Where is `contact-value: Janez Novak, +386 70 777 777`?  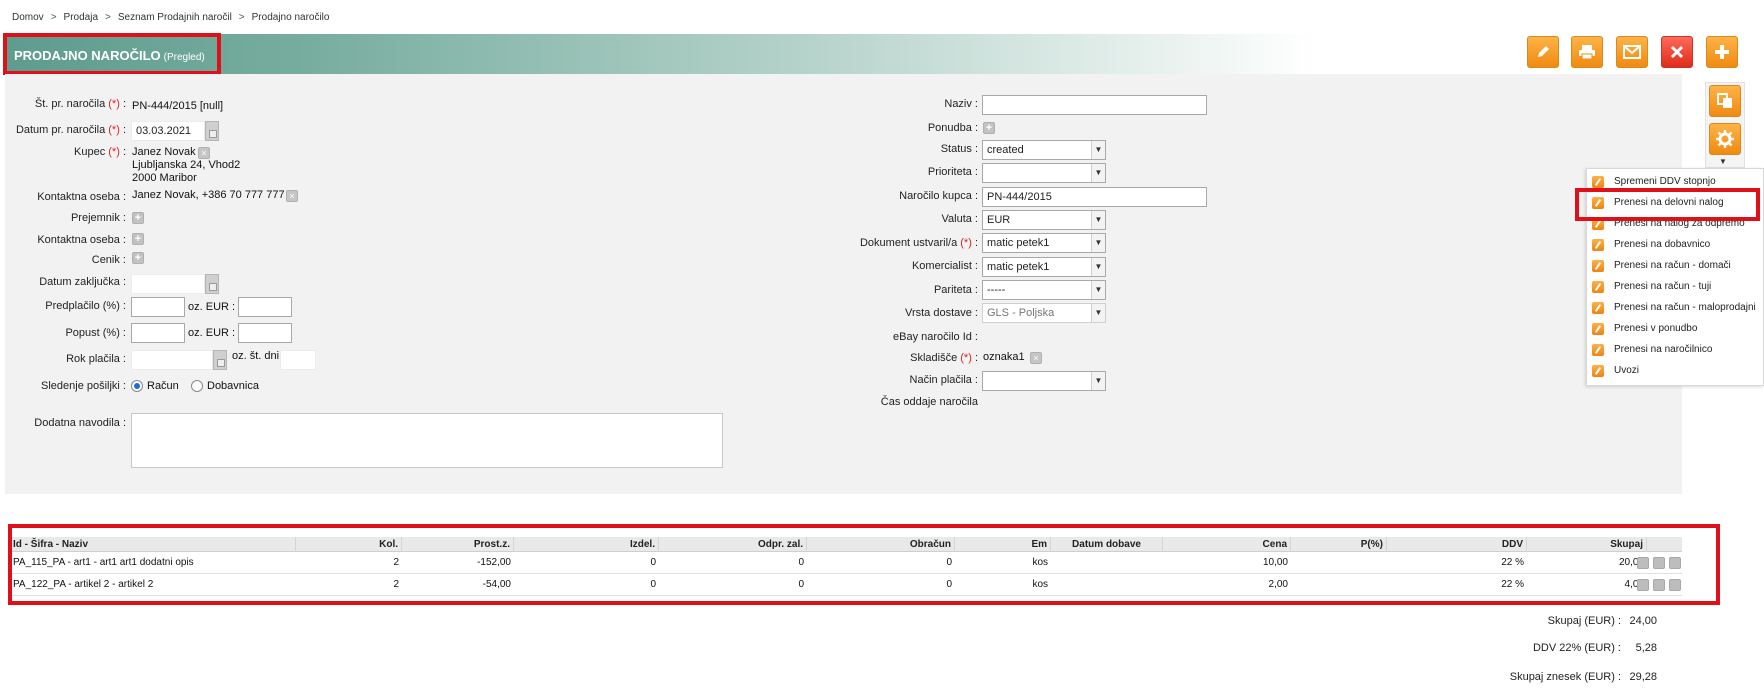 contact-value: Janez Novak, +386 70 777 777 is located at coordinates (208, 195).